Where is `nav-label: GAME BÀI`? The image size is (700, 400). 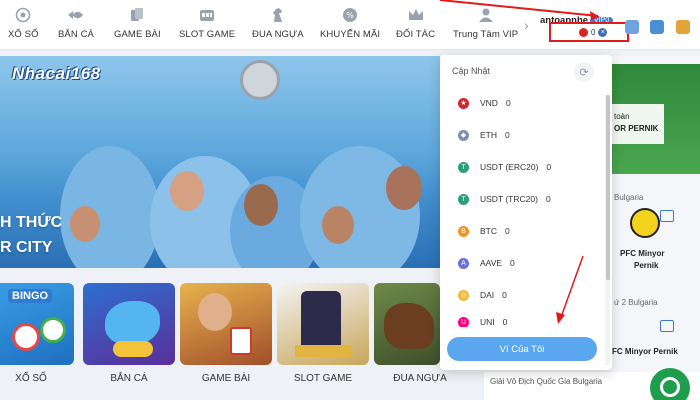
nav-label: GAME BÀI is located at coordinates (137, 34).